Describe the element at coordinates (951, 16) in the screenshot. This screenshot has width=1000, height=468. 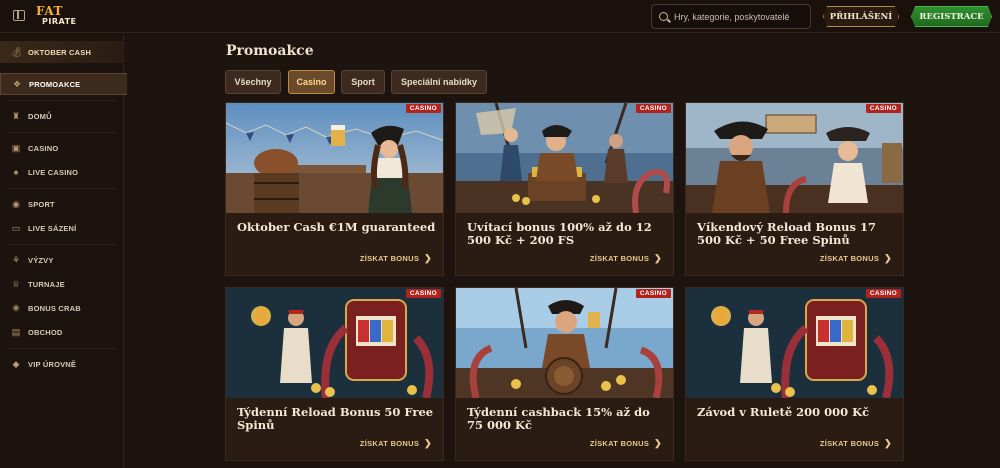
I see `register-button: REGISTRACE` at that location.